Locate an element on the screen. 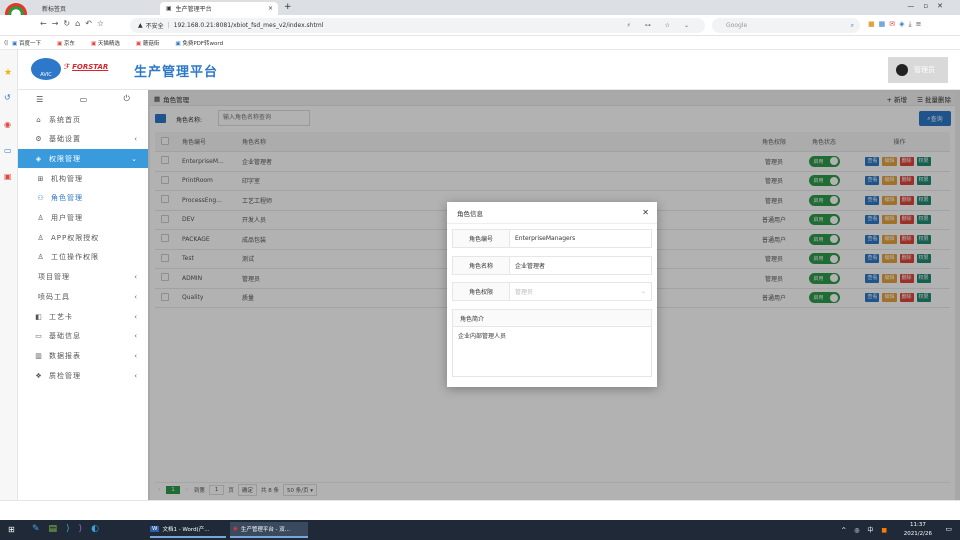 The image size is (960, 540). browser-side-rail: ★ ↺ ◉ ▭ ▣ + is located at coordinates (9, 285).